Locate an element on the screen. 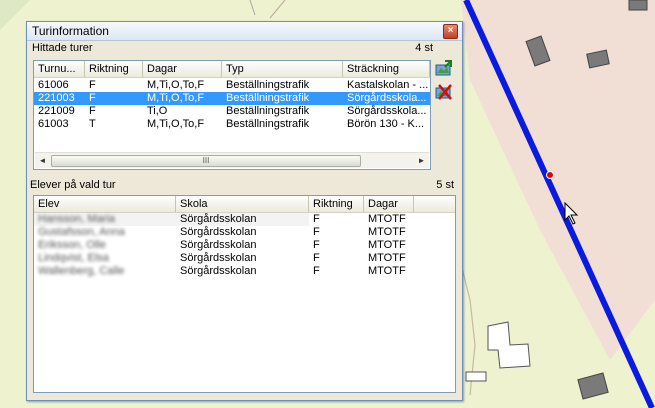 This screenshot has width=655, height=408. student-row: Gustafsson, Anna Sörgårdsskolan F MTOTF is located at coordinates (244, 232).